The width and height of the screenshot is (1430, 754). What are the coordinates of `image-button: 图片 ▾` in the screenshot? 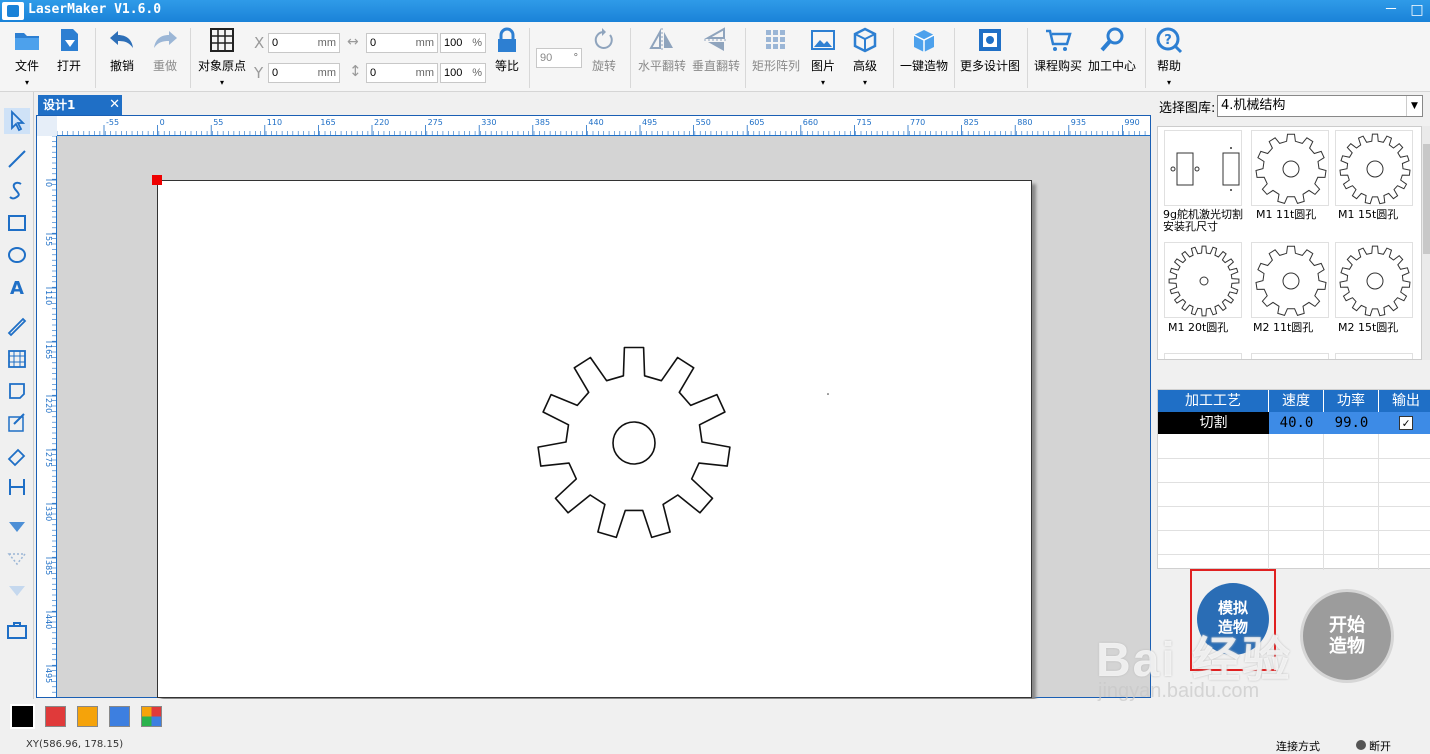 It's located at (823, 57).